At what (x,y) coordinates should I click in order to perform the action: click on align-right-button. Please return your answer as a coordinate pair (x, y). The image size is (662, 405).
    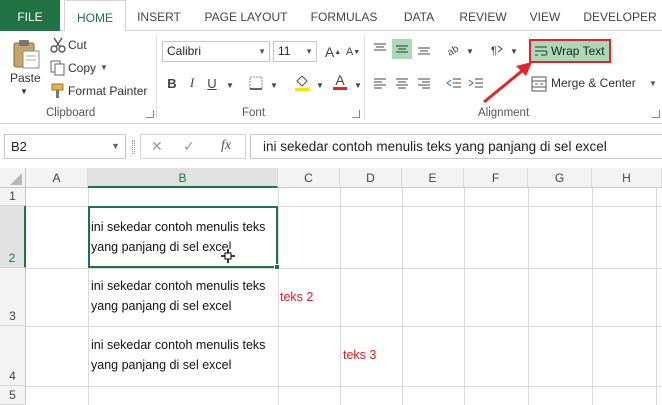
    Looking at the image, I should click on (424, 83).